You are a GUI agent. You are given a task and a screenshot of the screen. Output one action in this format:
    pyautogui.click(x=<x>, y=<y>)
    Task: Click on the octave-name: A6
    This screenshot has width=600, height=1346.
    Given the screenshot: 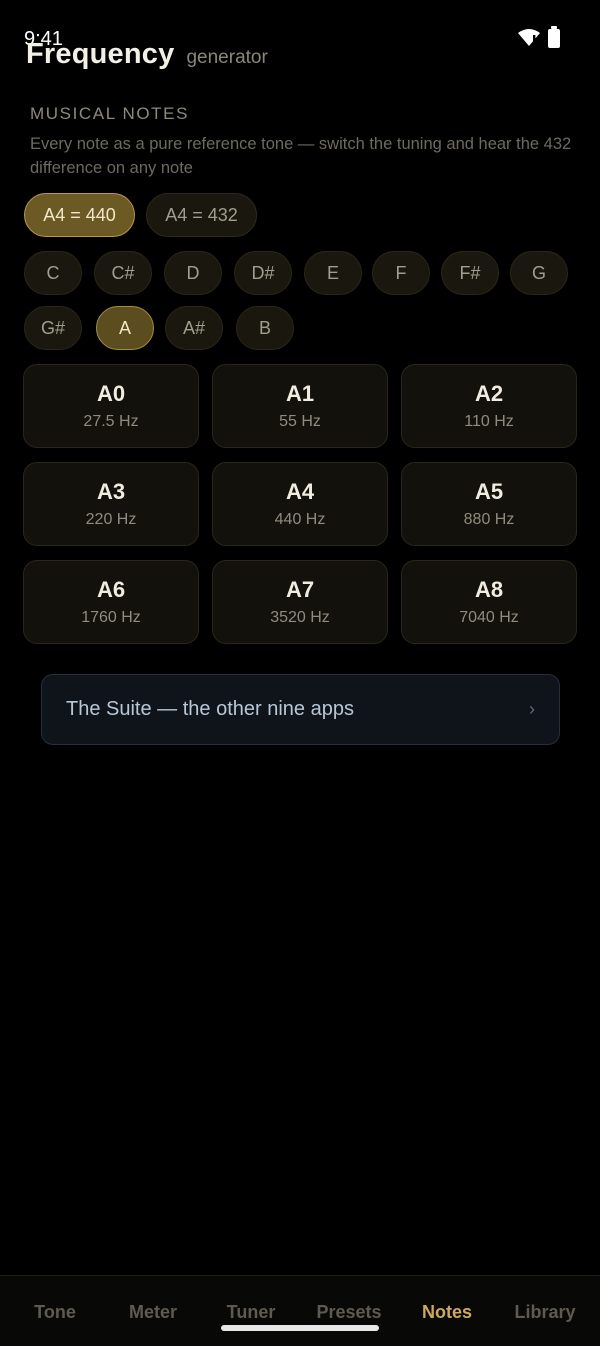 What is the action you would take?
    pyautogui.click(x=111, y=589)
    